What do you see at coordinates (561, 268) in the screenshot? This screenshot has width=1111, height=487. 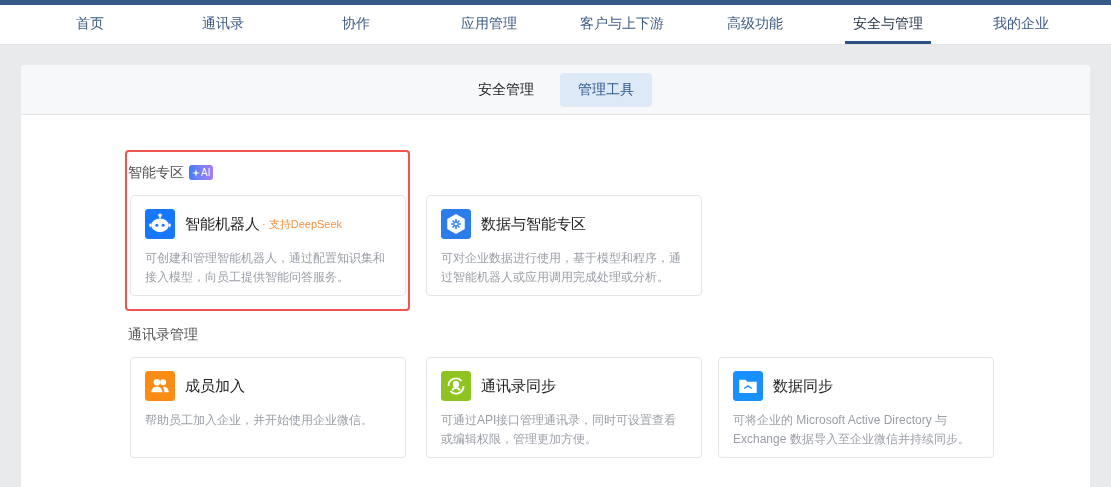 I see `card-description: 可对企业数据进行使用，基于模型和程序，通过智能机器人或应用调用完成处理或分析。` at bounding box center [561, 268].